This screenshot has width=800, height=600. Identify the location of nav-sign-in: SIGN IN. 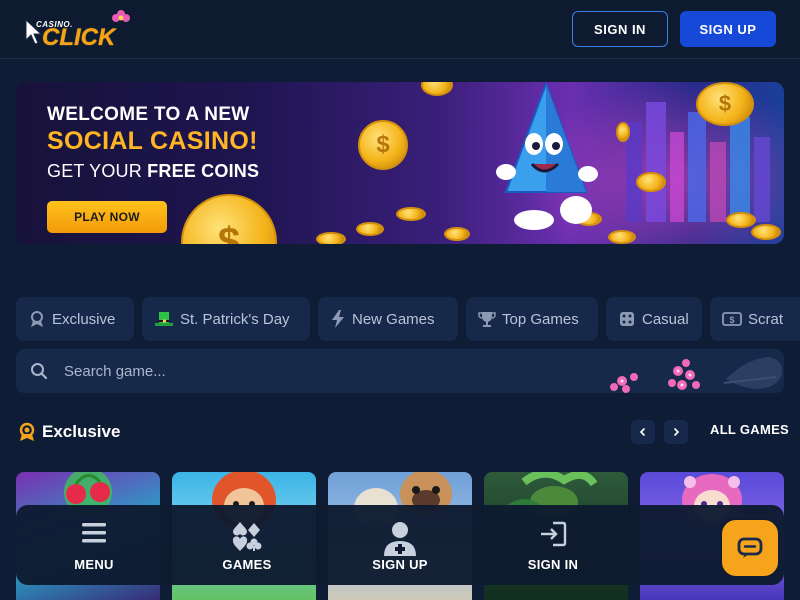
(553, 545).